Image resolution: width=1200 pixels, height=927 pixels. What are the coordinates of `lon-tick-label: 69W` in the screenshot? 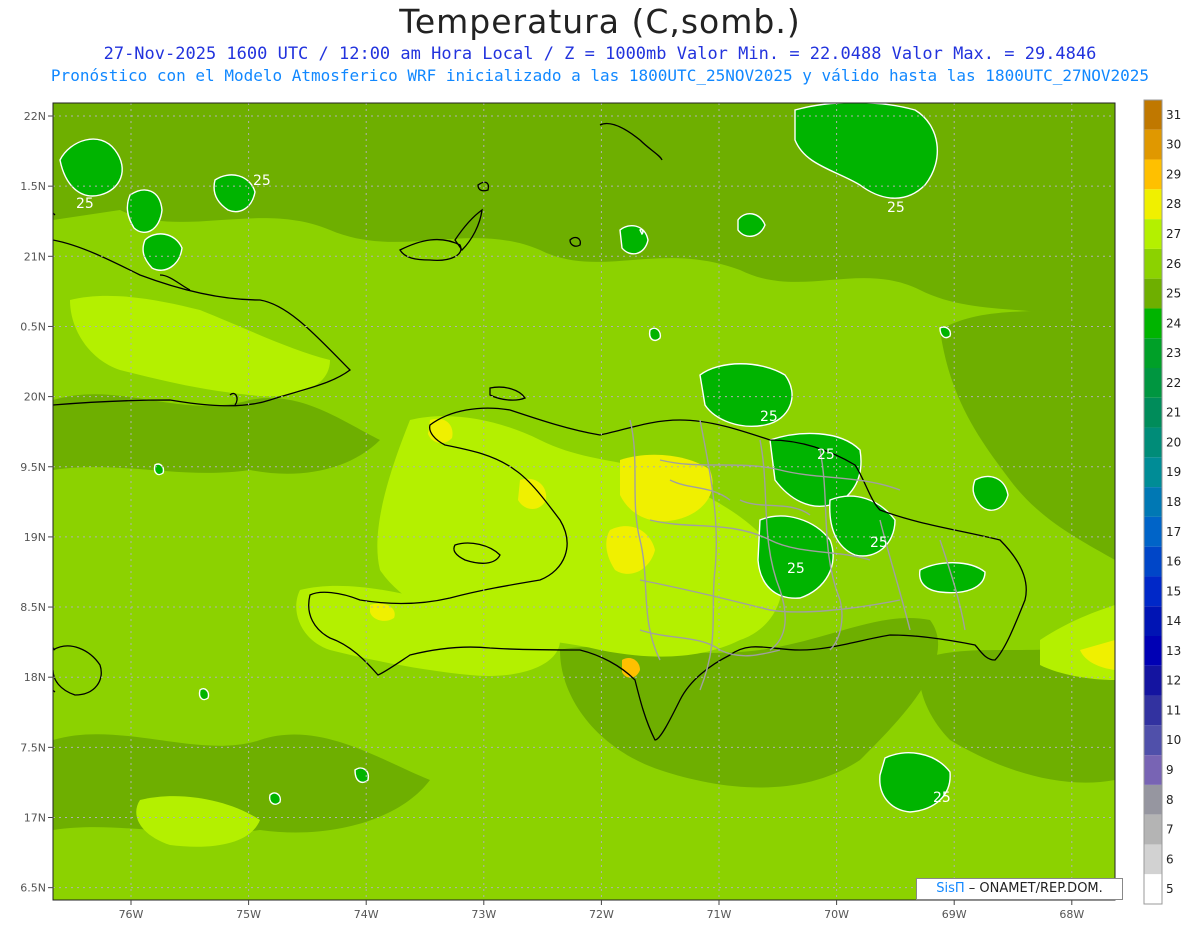 It's located at (954, 914).